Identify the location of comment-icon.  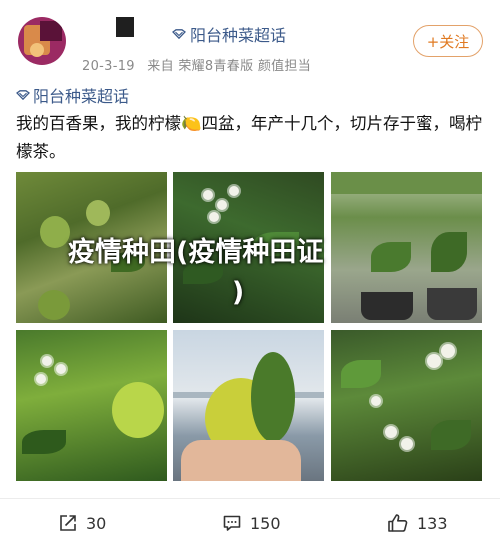
(232, 523).